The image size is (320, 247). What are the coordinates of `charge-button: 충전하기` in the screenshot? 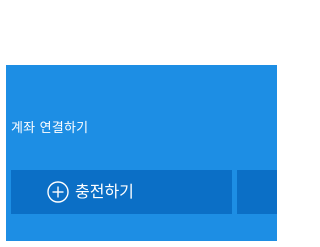 It's located at (121, 192).